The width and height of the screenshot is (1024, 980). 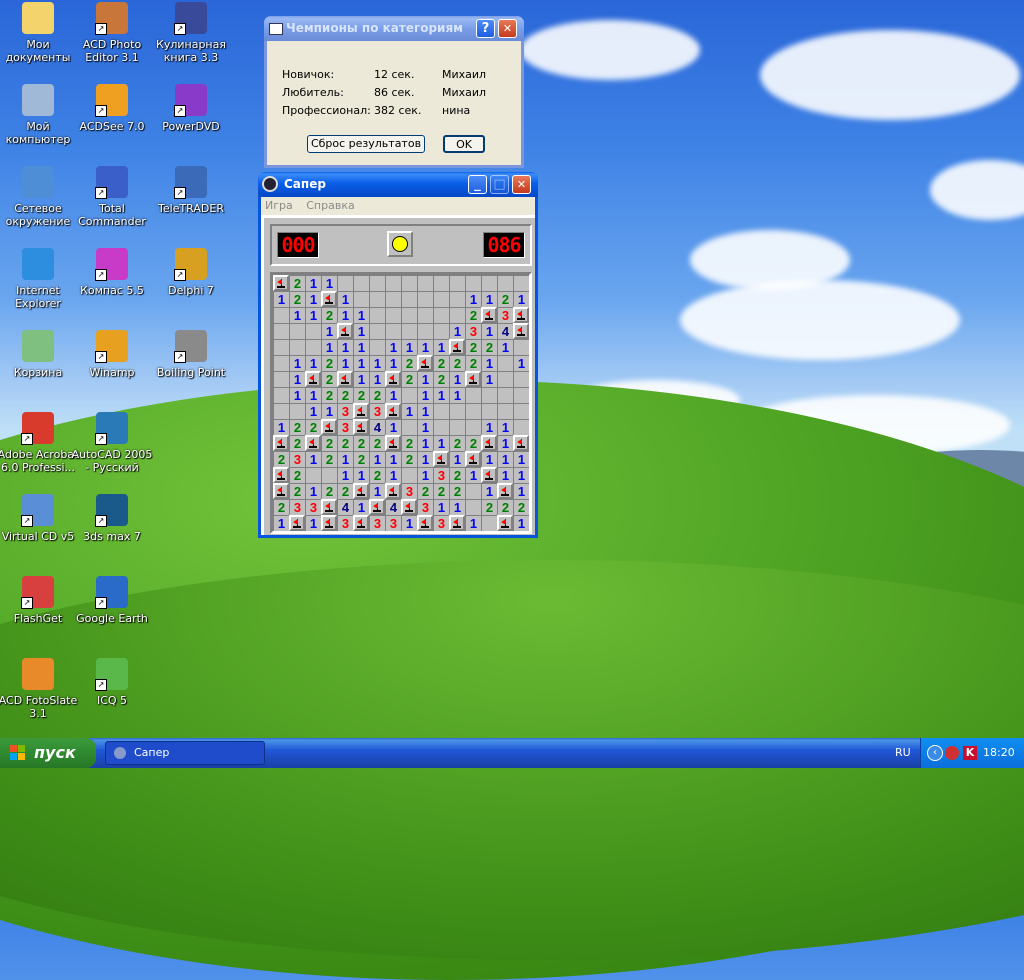 What do you see at coordinates (112, 600) in the screenshot?
I see `desktop-icon: ↗ Google Earth` at bounding box center [112, 600].